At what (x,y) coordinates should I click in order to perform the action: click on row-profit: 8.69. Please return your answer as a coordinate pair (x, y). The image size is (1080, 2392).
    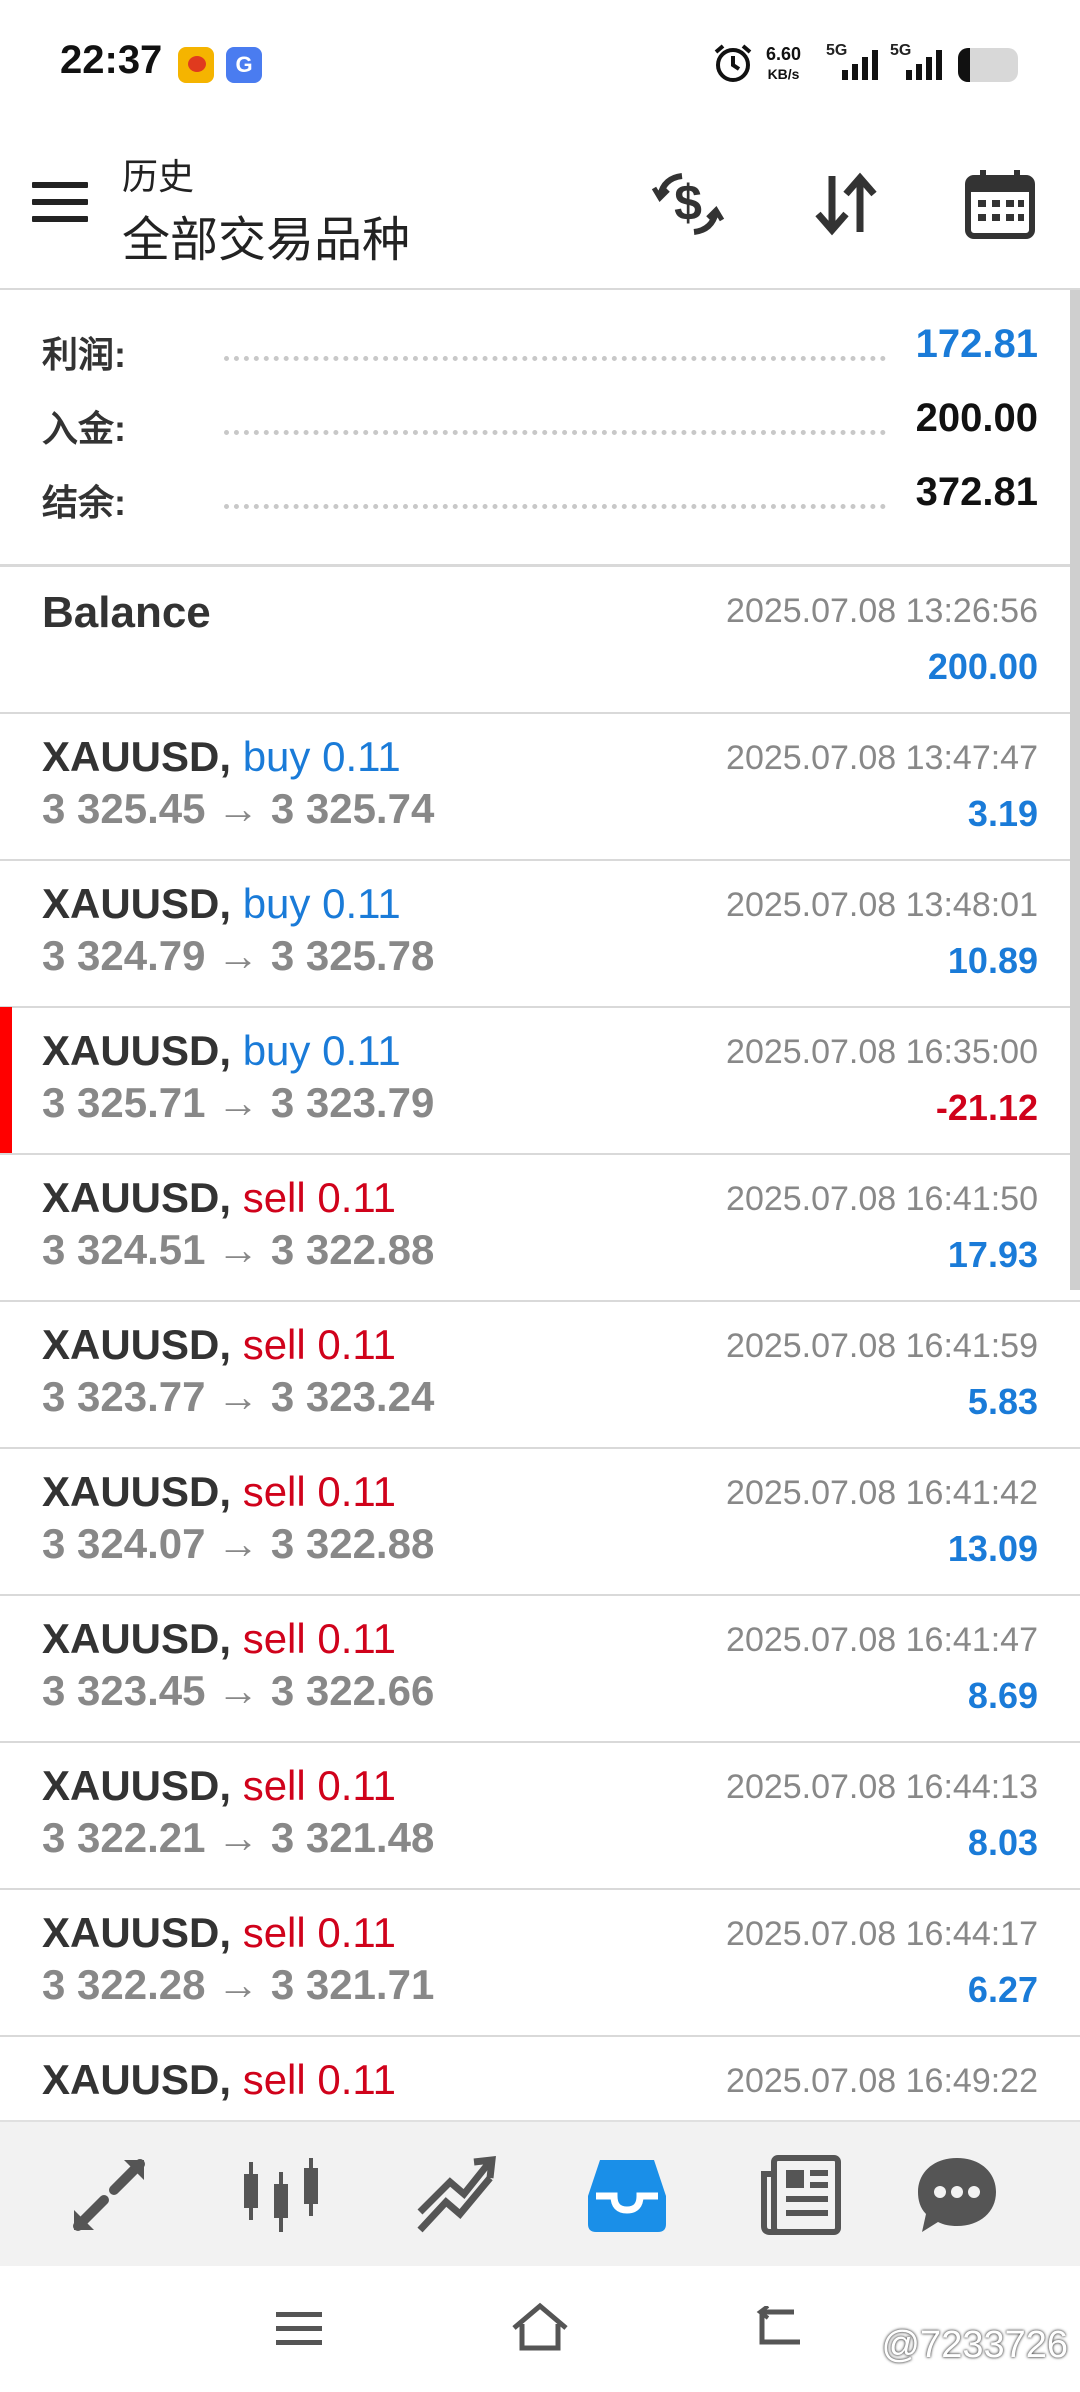
    Looking at the image, I should click on (1002, 1695).